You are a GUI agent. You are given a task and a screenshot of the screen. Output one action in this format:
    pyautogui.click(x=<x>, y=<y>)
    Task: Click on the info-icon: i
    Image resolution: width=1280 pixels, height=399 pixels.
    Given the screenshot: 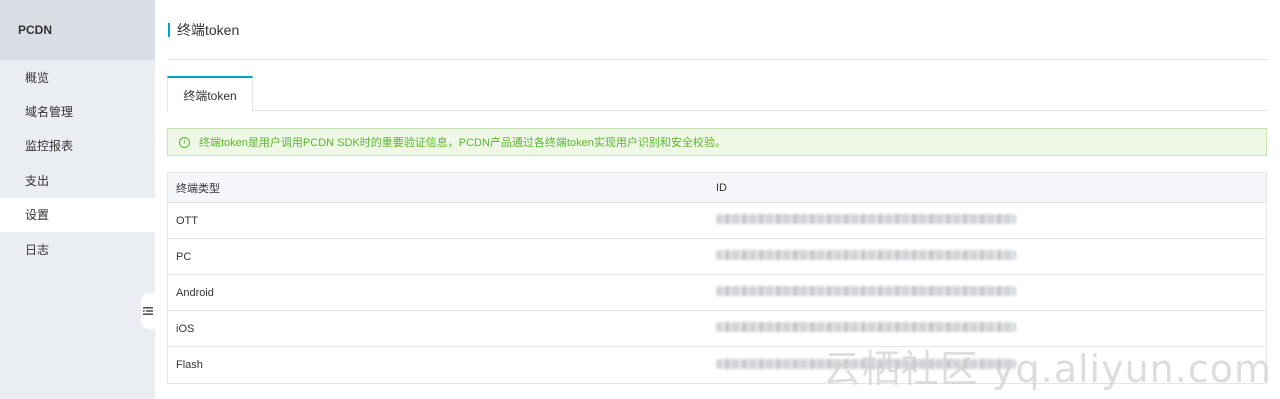 What is the action you would take?
    pyautogui.click(x=184, y=142)
    